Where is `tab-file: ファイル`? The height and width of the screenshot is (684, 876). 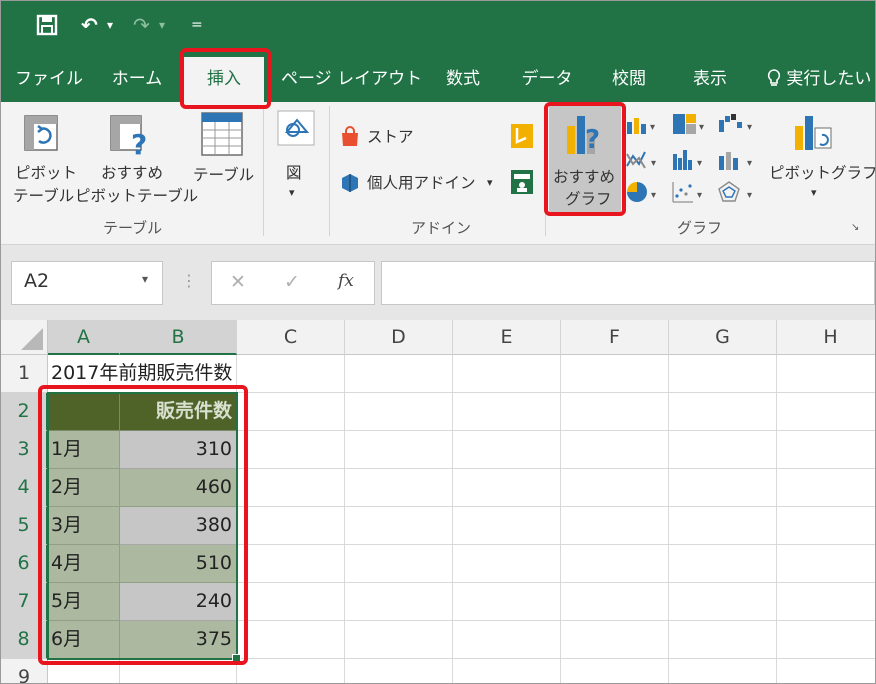 tab-file: ファイル is located at coordinates (49, 80).